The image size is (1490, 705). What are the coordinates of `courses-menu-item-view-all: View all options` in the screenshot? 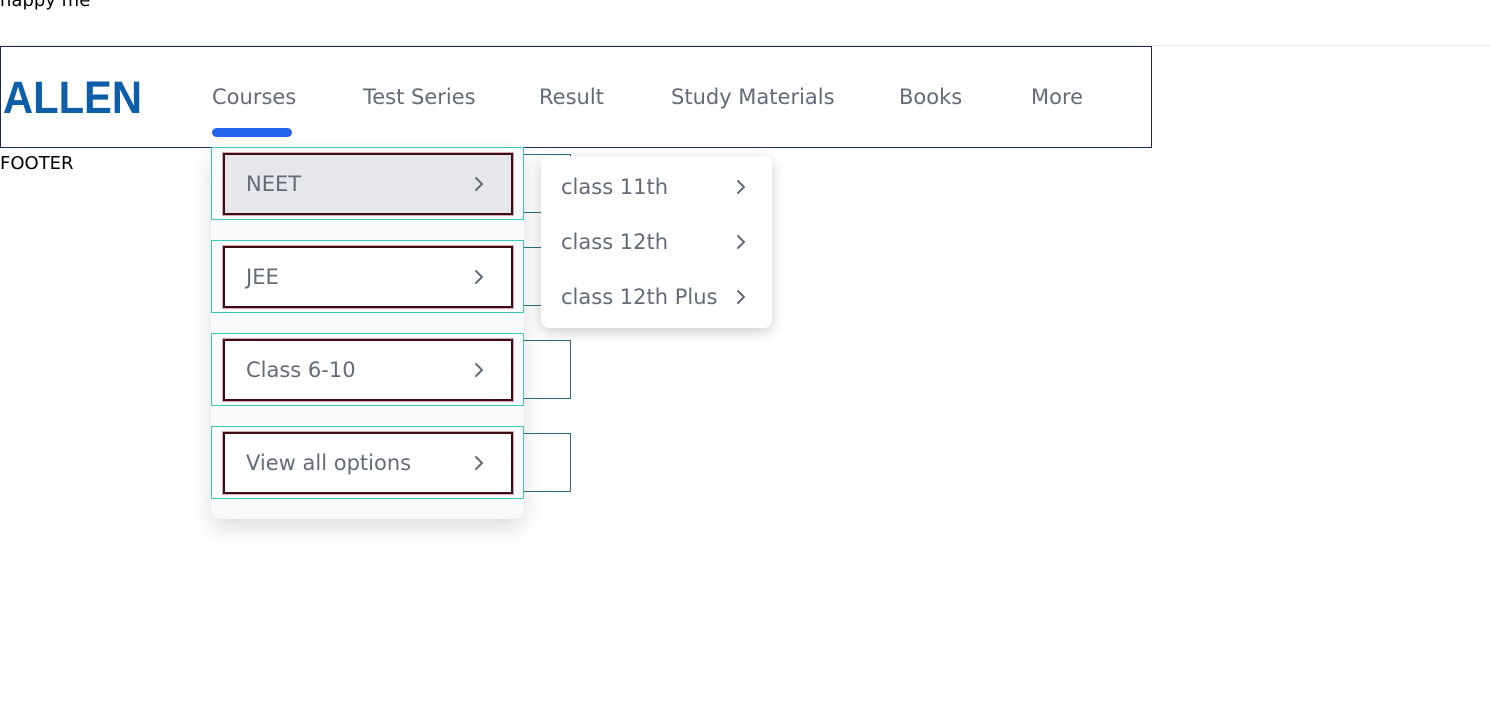 It's located at (368, 463).